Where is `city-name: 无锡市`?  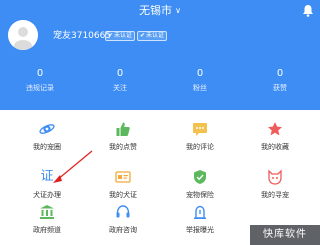
city-name: 无锡市 is located at coordinates (156, 10).